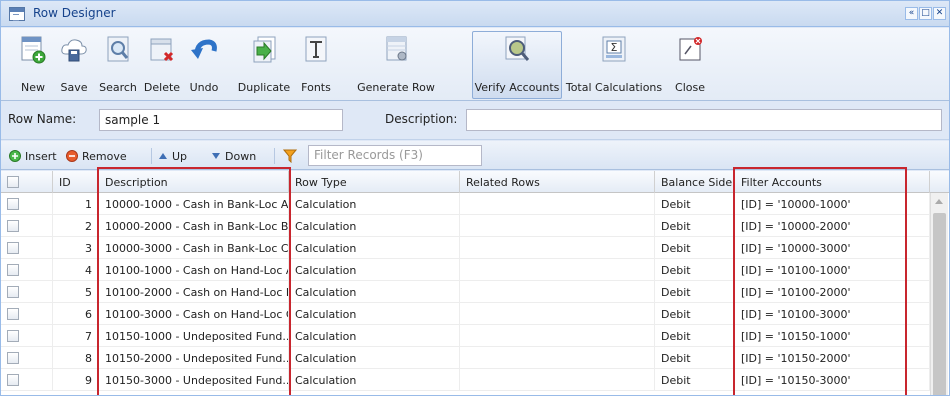  Describe the element at coordinates (832, 336) in the screenshot. I see `row-filter-accounts: [ID] = '10150-1000'` at that location.